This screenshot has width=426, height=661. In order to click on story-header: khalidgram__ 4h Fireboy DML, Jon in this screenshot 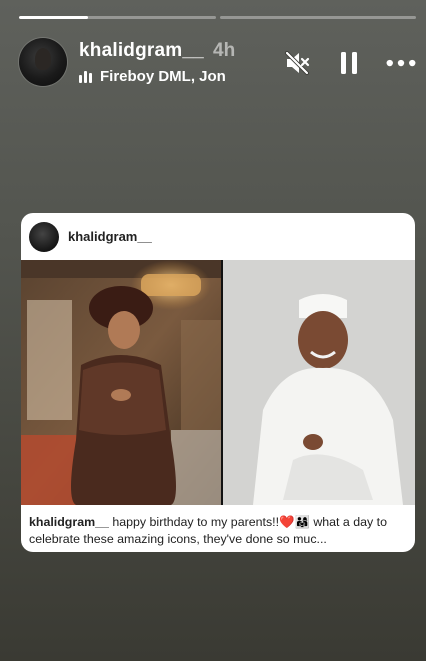, I will do `click(217, 62)`.